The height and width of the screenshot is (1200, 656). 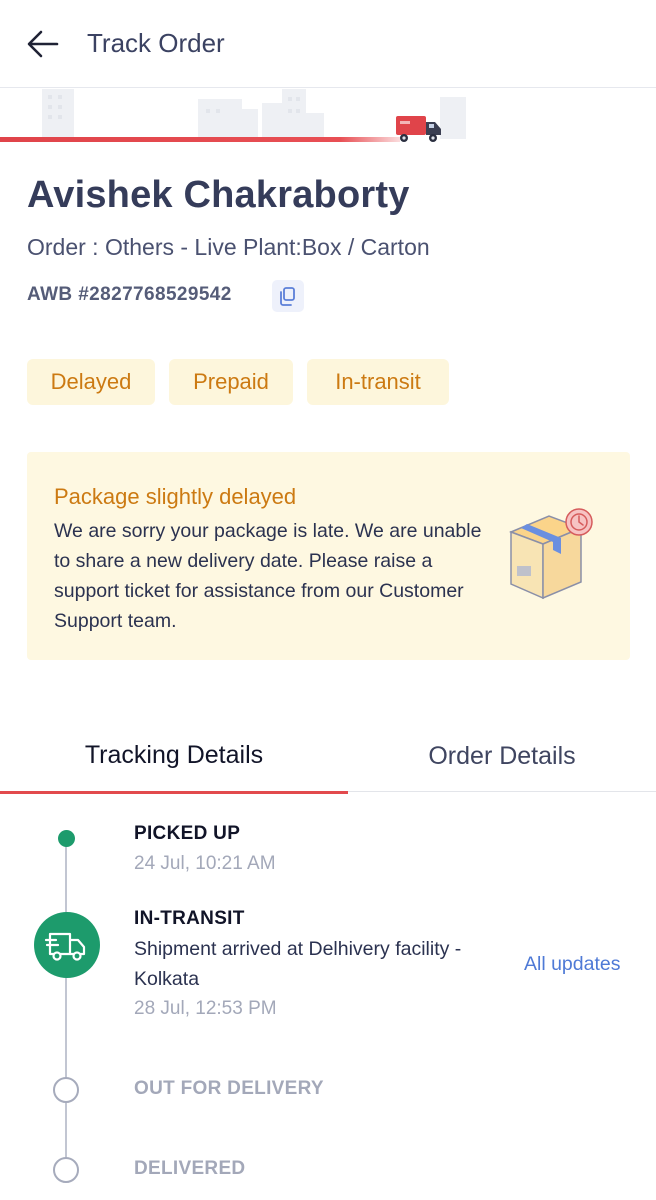 I want to click on step-status-picked-up: PICKED UP, so click(x=187, y=833).